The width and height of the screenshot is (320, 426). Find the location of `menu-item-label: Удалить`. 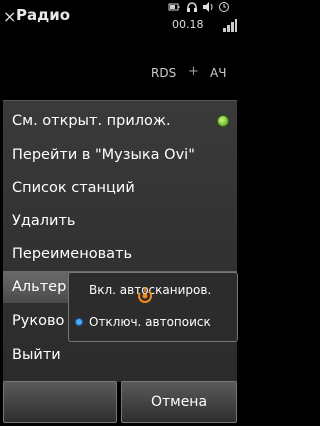

menu-item-label: Удалить is located at coordinates (44, 221).